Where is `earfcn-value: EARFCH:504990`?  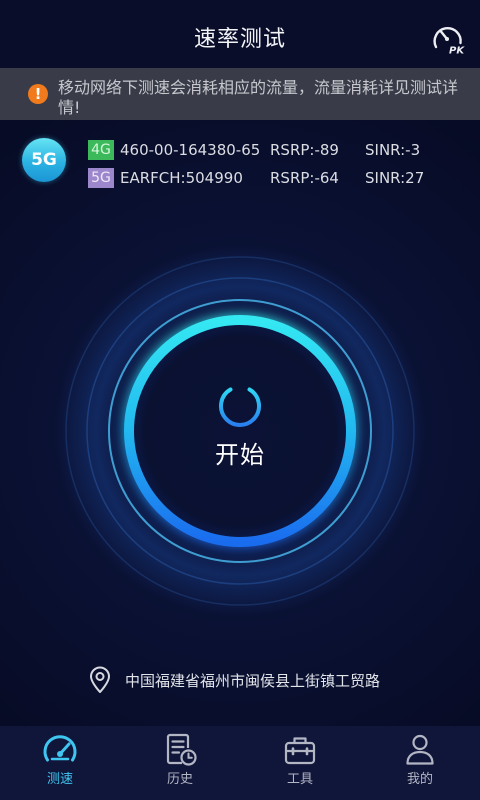
earfcn-value: EARFCH:504990 is located at coordinates (181, 178).